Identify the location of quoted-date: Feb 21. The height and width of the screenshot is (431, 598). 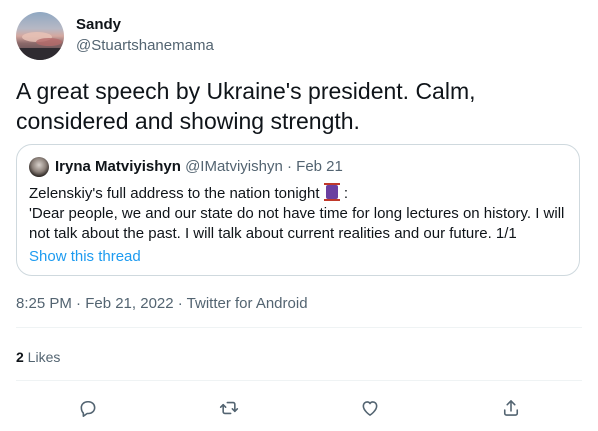
(319, 166).